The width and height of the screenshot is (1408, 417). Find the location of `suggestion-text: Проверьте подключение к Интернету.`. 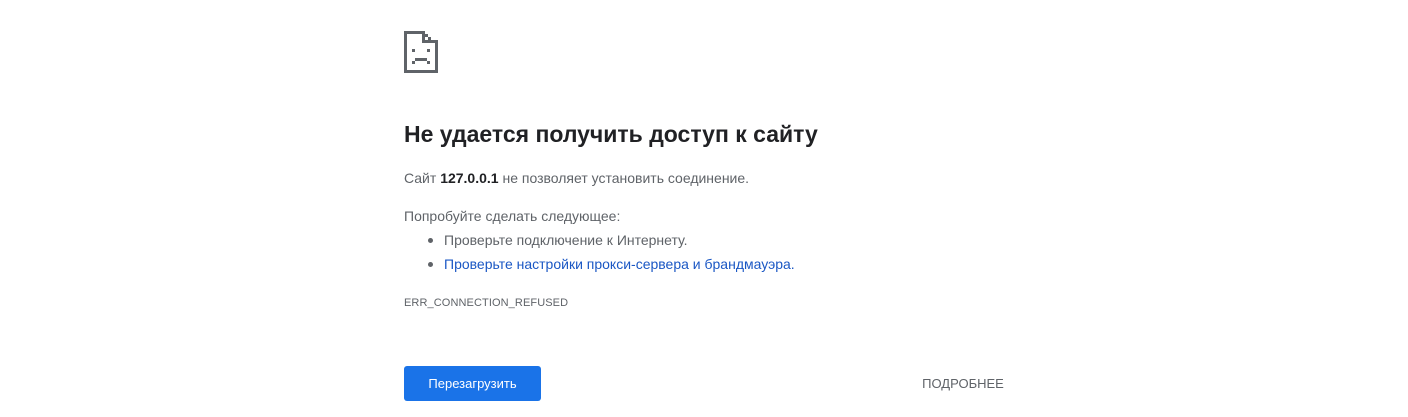

suggestion-text: Проверьте подключение к Интернету. is located at coordinates (566, 240).